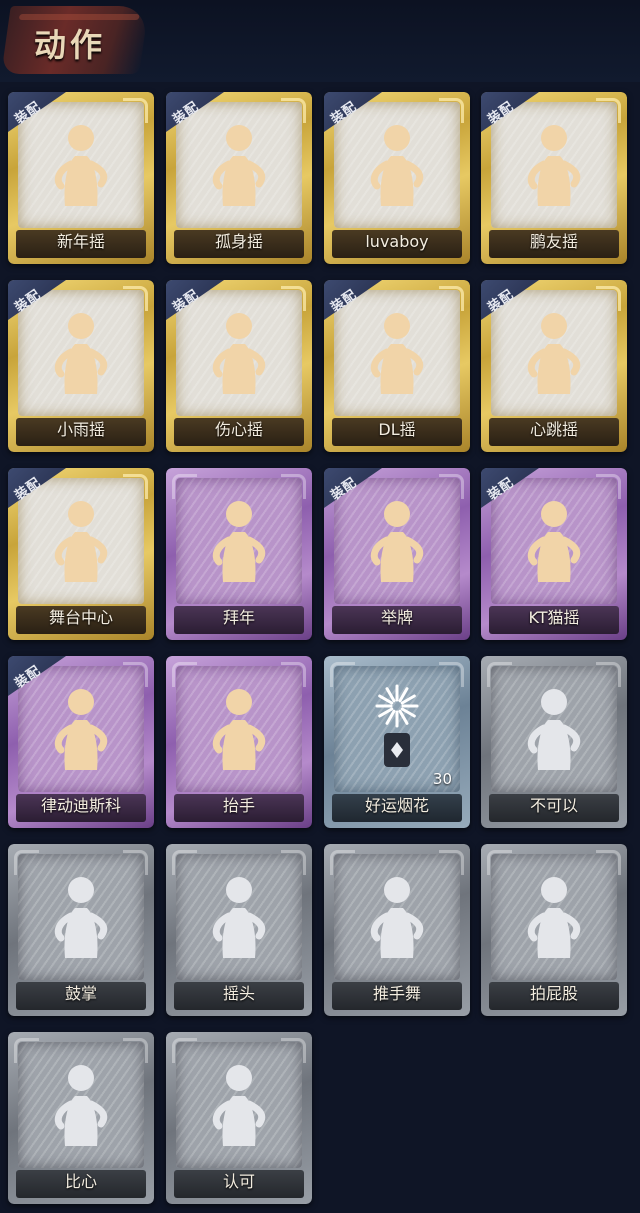 The image size is (640, 1213). Describe the element at coordinates (238, 429) in the screenshot. I see `emote-label: 伤心摇` at that location.